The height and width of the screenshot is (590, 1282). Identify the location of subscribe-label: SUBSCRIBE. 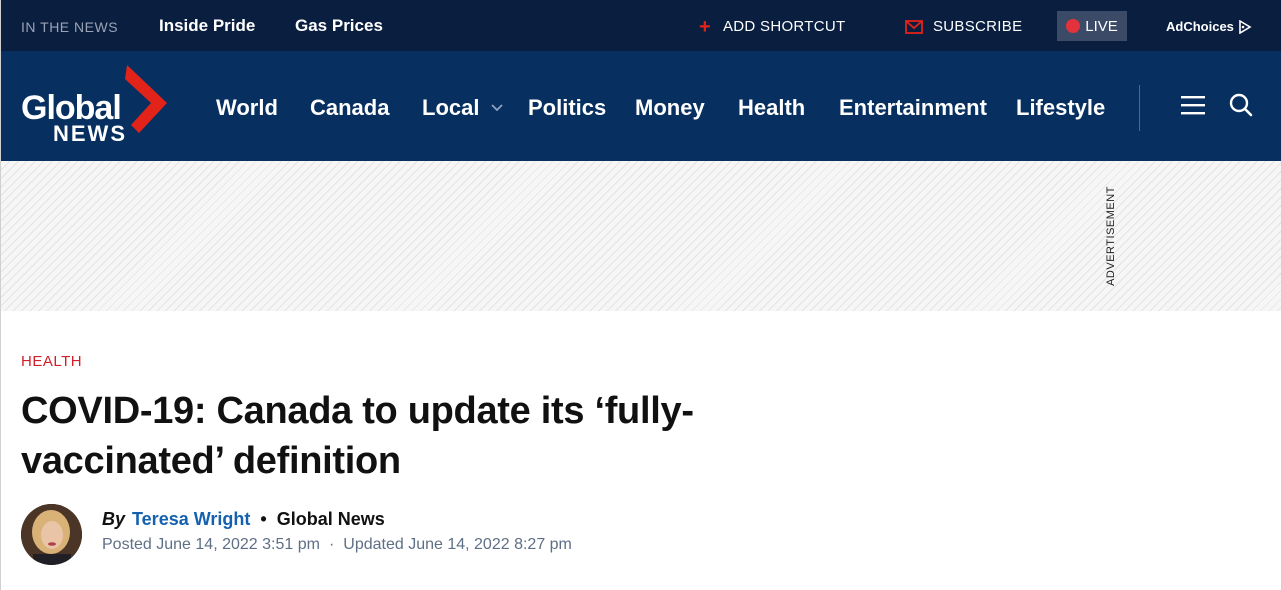
(978, 26).